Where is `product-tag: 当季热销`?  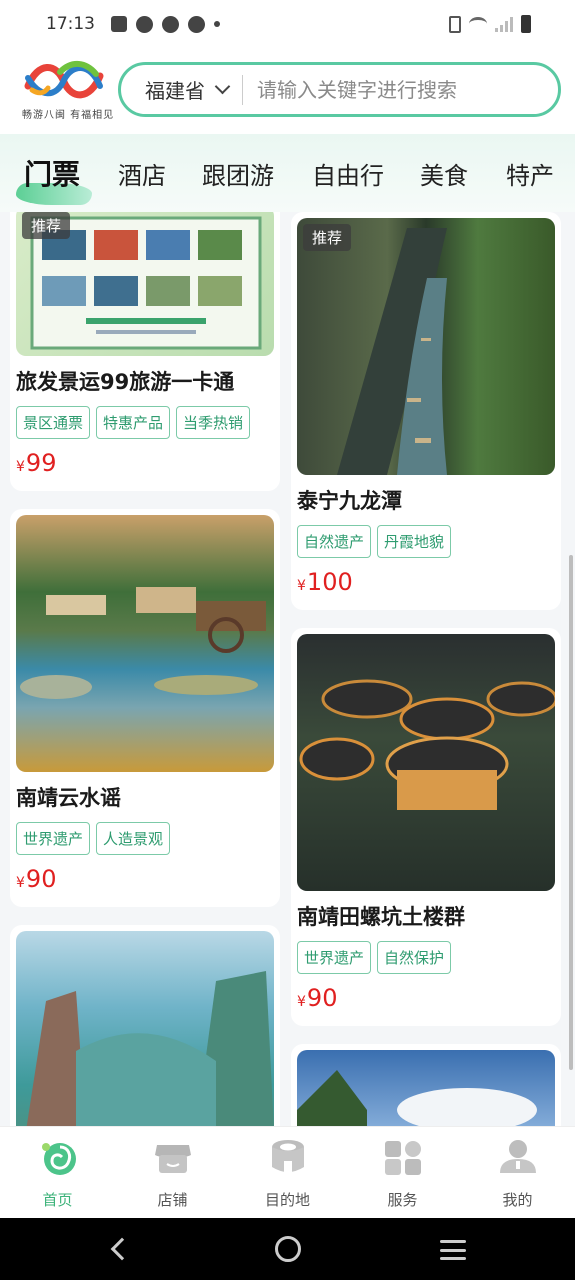
product-tag: 当季热销 is located at coordinates (213, 422).